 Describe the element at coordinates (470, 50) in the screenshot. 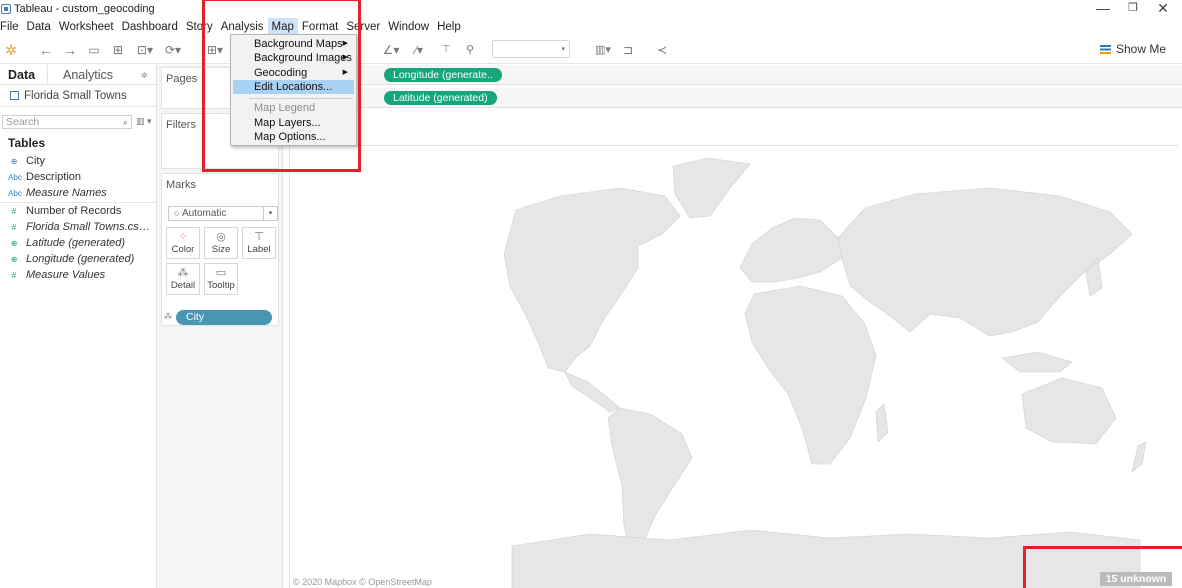

I see `pin-icon: ⚲` at that location.